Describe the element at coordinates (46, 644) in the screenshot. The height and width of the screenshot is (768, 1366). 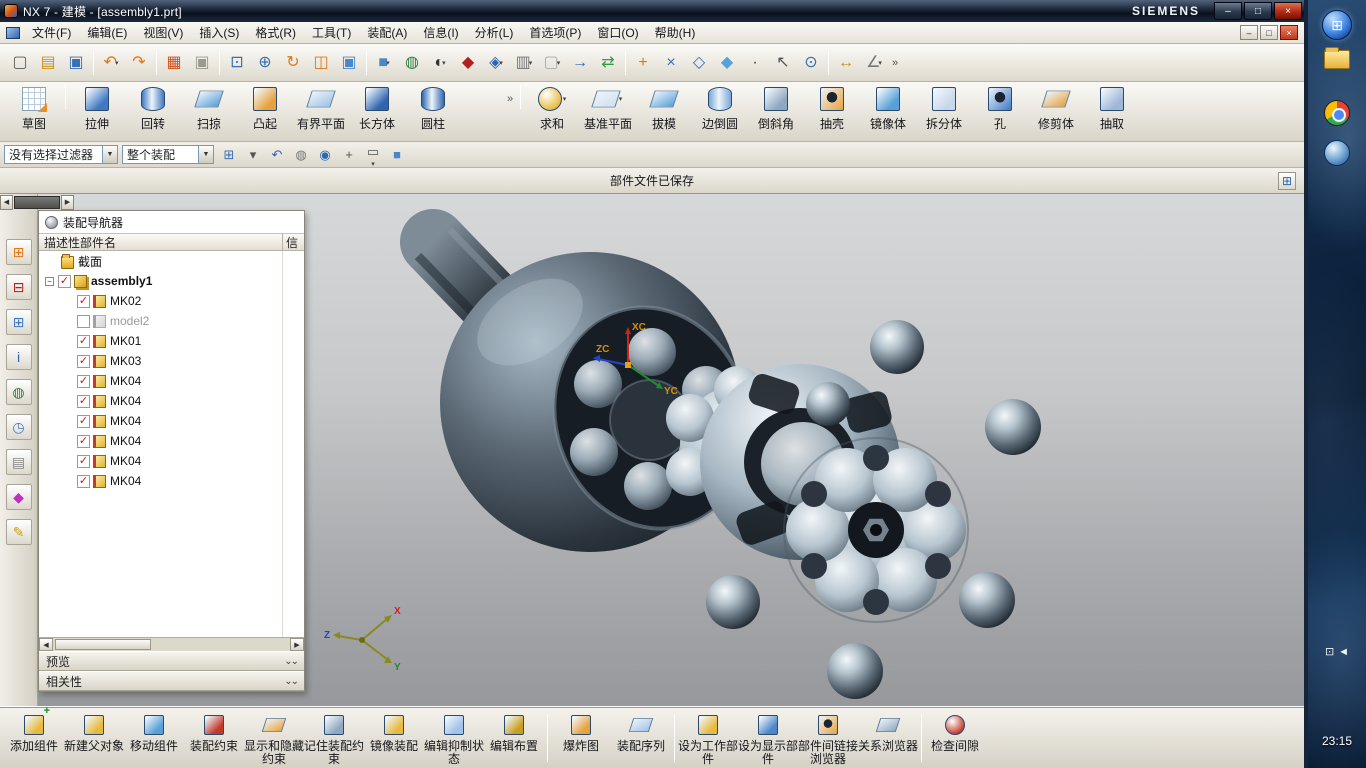
I see `scroll-left-arrow: ◀` at that location.